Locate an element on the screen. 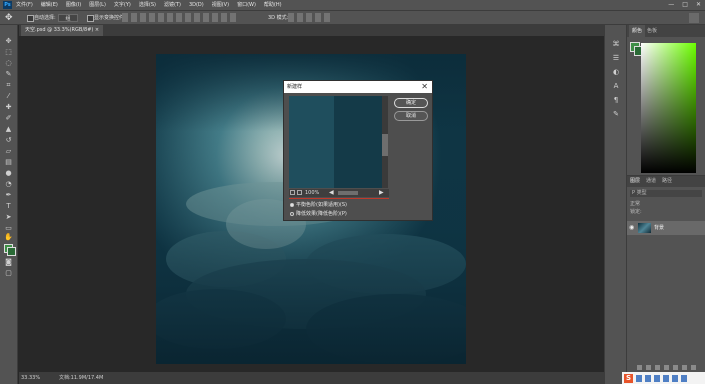 Image resolution: width=705 pixels, height=384 pixels. minimize-button: — is located at coordinates (671, 5).